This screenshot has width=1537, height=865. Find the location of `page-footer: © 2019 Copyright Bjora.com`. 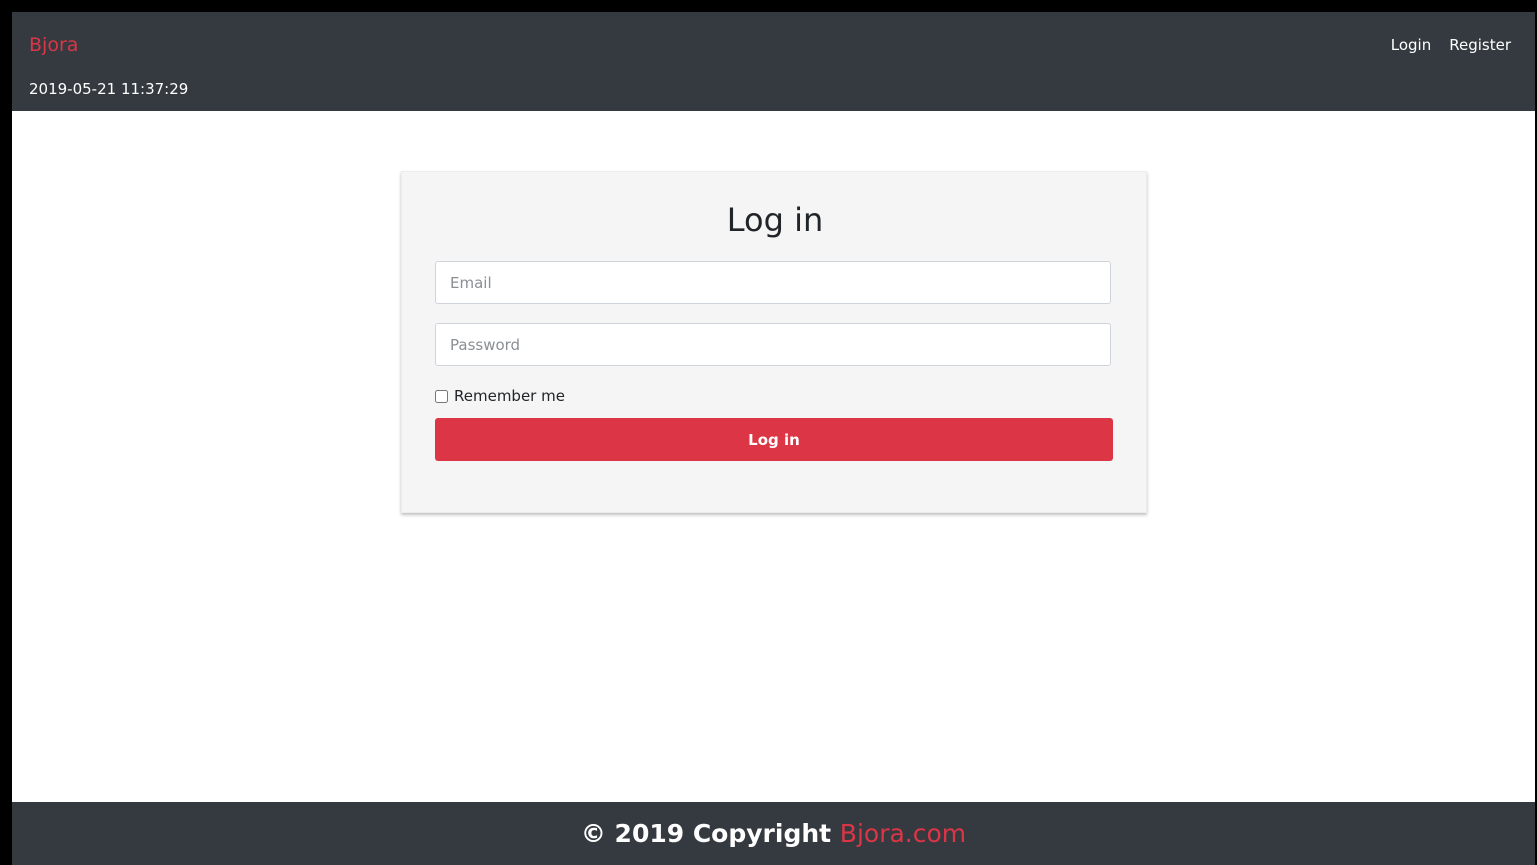

page-footer: © 2019 Copyright Bjora.com is located at coordinates (773, 833).